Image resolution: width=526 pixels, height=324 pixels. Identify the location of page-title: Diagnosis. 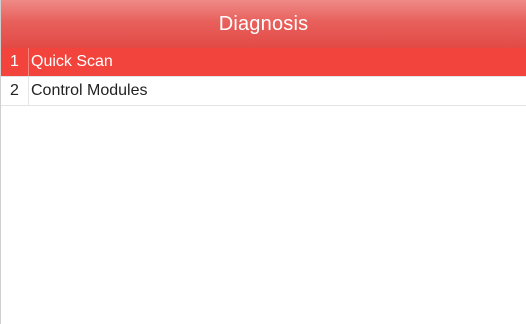
(263, 23).